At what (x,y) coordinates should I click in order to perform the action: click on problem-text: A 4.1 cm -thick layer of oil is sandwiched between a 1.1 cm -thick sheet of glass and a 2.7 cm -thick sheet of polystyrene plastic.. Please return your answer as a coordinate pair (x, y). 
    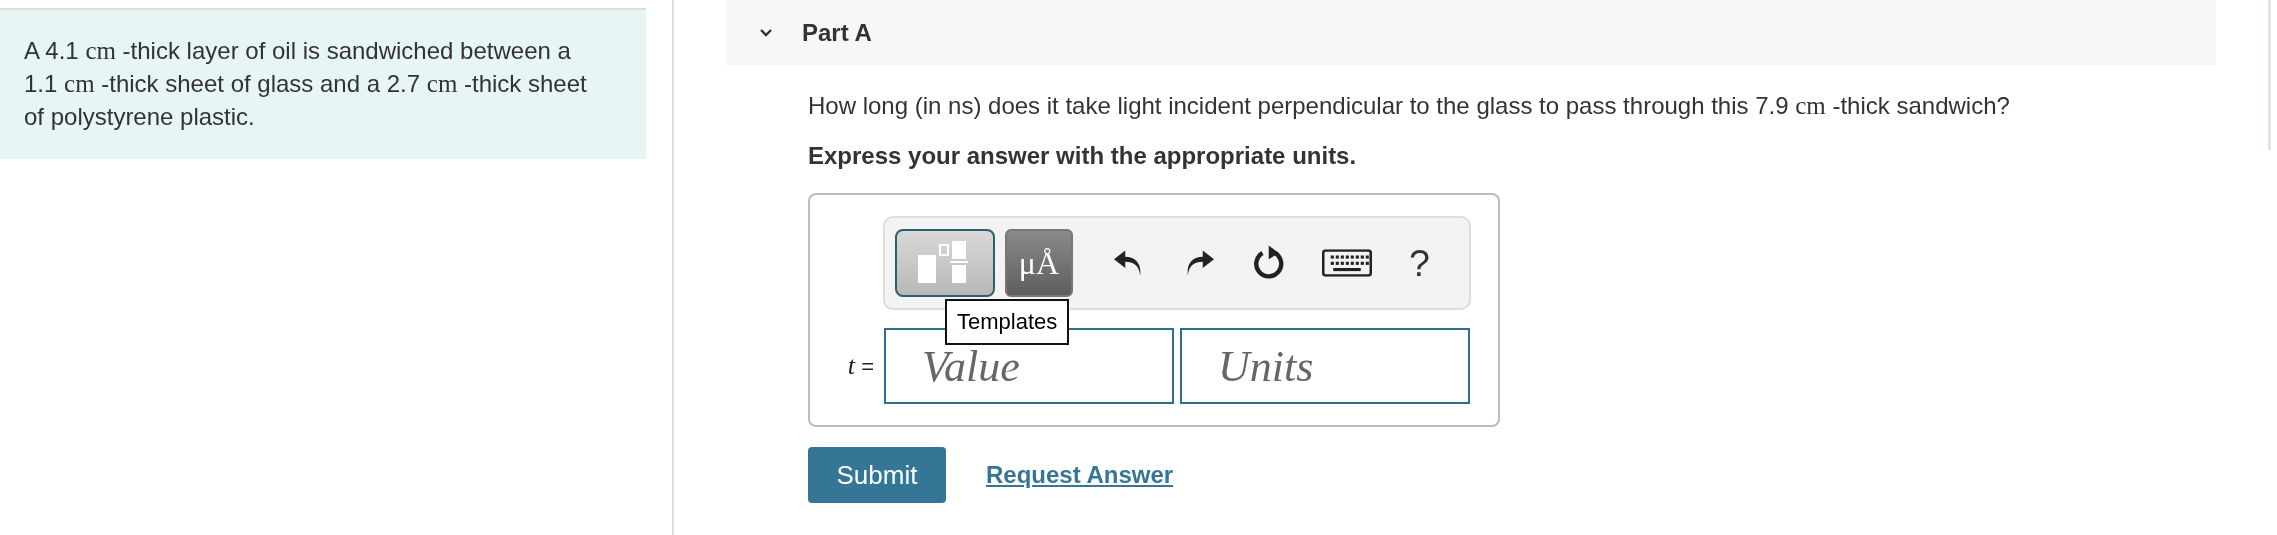
    Looking at the image, I should click on (306, 84).